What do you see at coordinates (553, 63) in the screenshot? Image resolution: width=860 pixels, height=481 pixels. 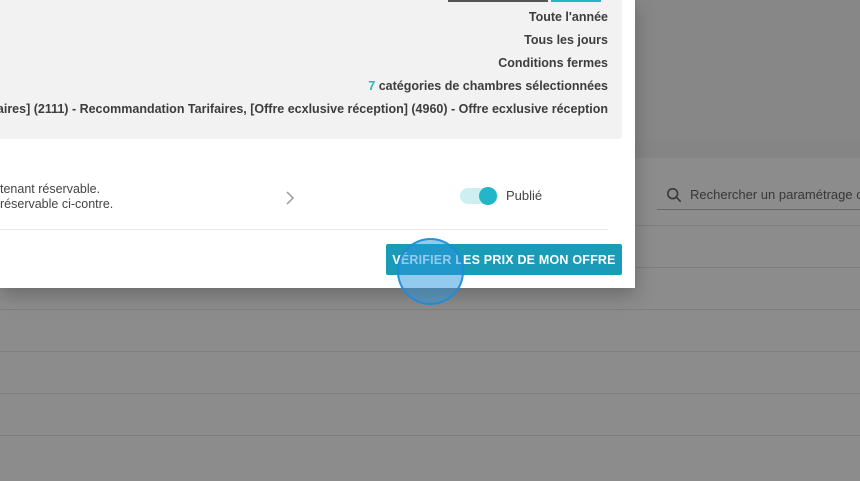 I see `summary-conditions: Conditions fermes` at bounding box center [553, 63].